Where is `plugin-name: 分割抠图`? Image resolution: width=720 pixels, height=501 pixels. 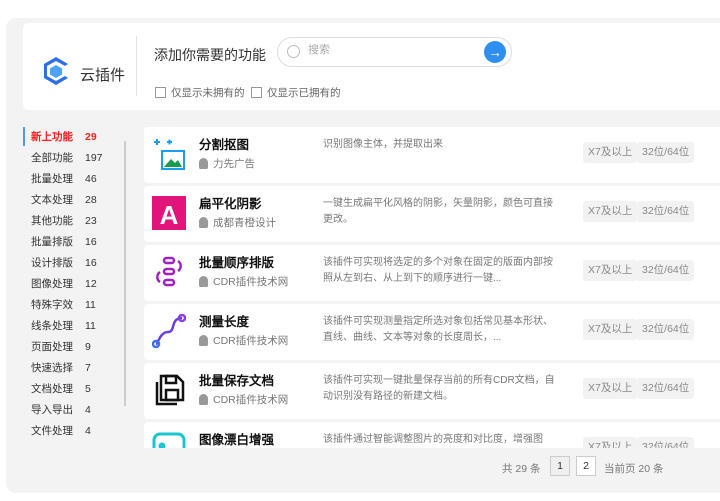 plugin-name: 分割抠图 is located at coordinates (224, 145).